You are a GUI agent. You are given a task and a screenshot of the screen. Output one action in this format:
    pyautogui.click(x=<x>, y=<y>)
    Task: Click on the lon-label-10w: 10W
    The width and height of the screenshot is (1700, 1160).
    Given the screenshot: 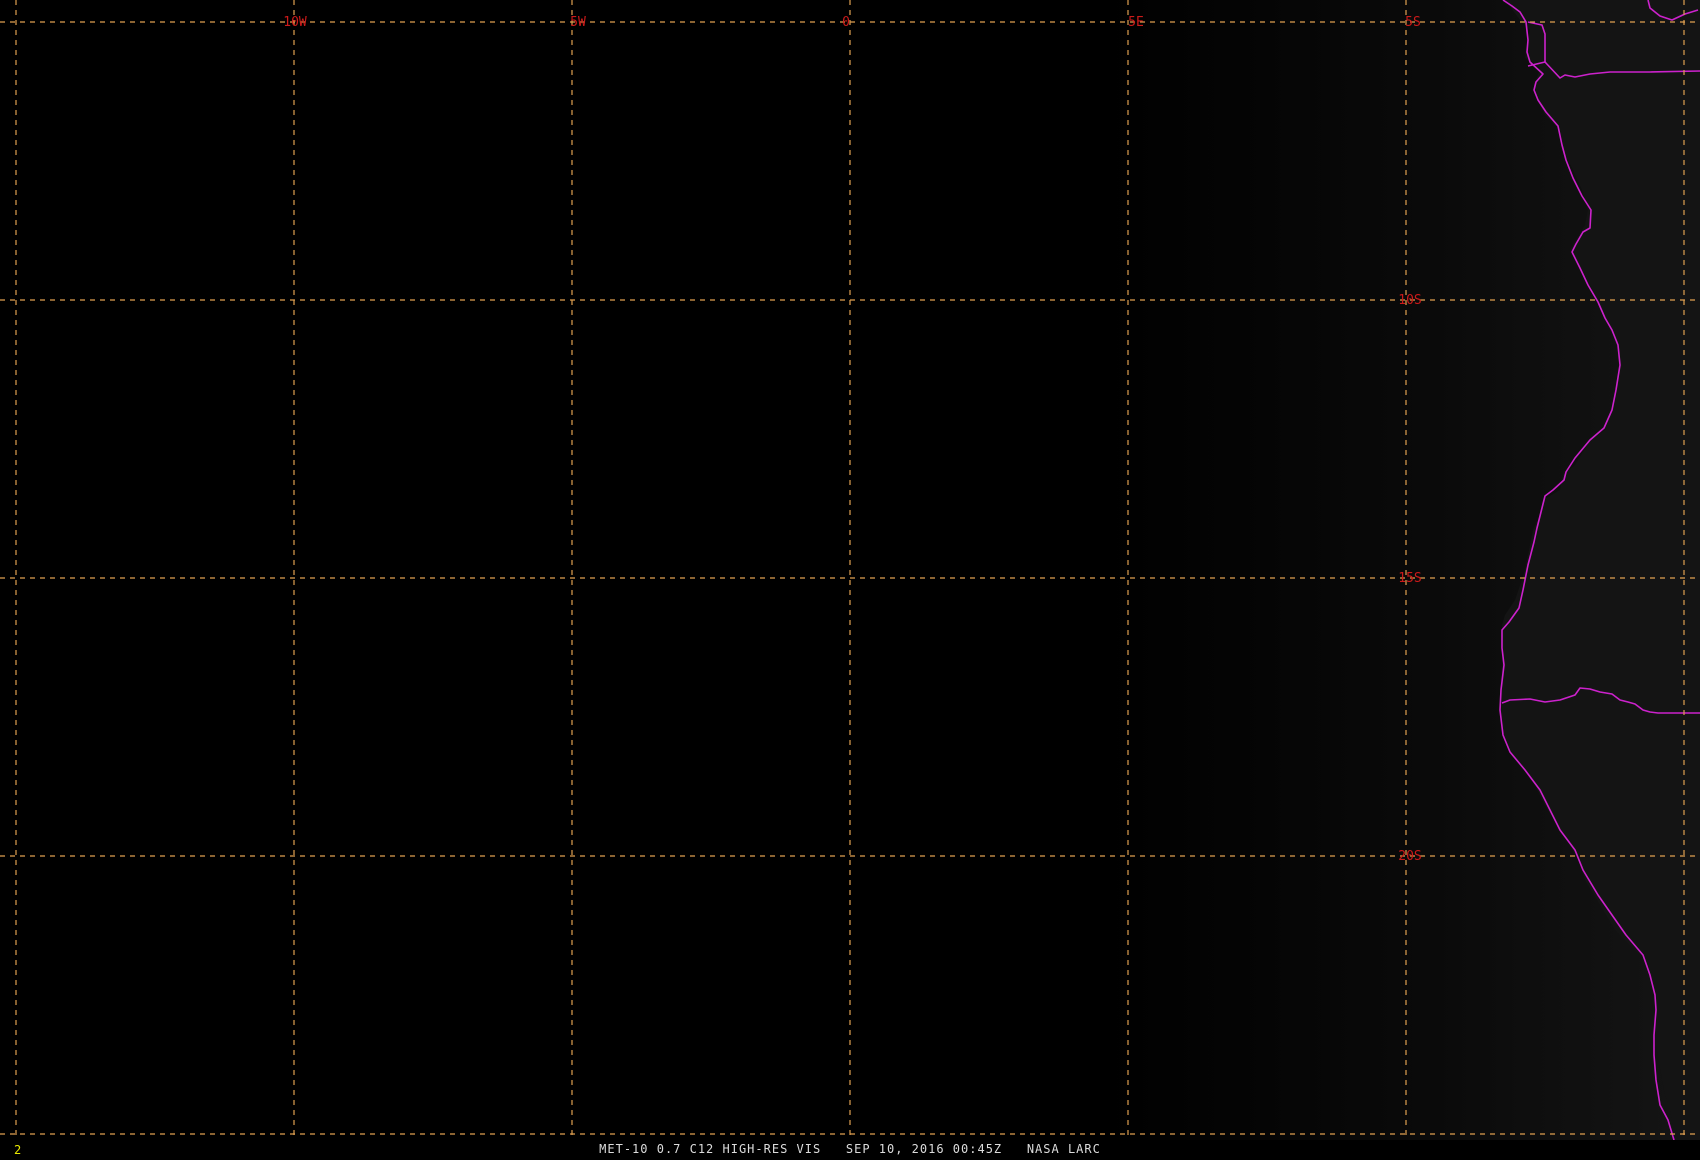 What is the action you would take?
    pyautogui.click(x=295, y=22)
    